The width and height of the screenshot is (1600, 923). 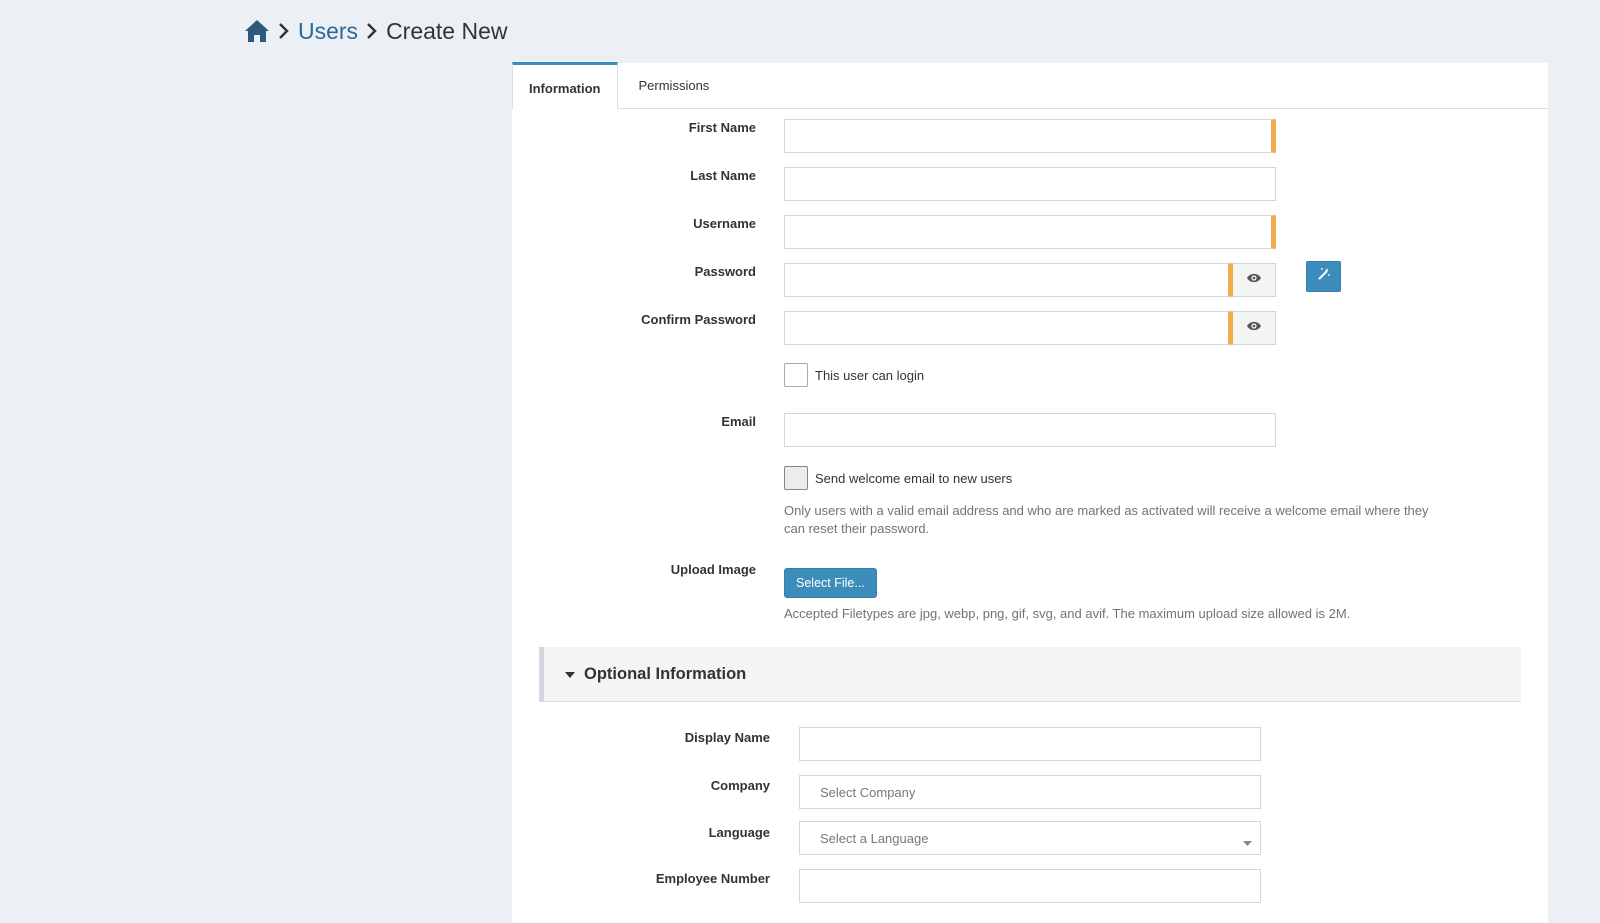 What do you see at coordinates (1030, 744) in the screenshot?
I see `display-name-input` at bounding box center [1030, 744].